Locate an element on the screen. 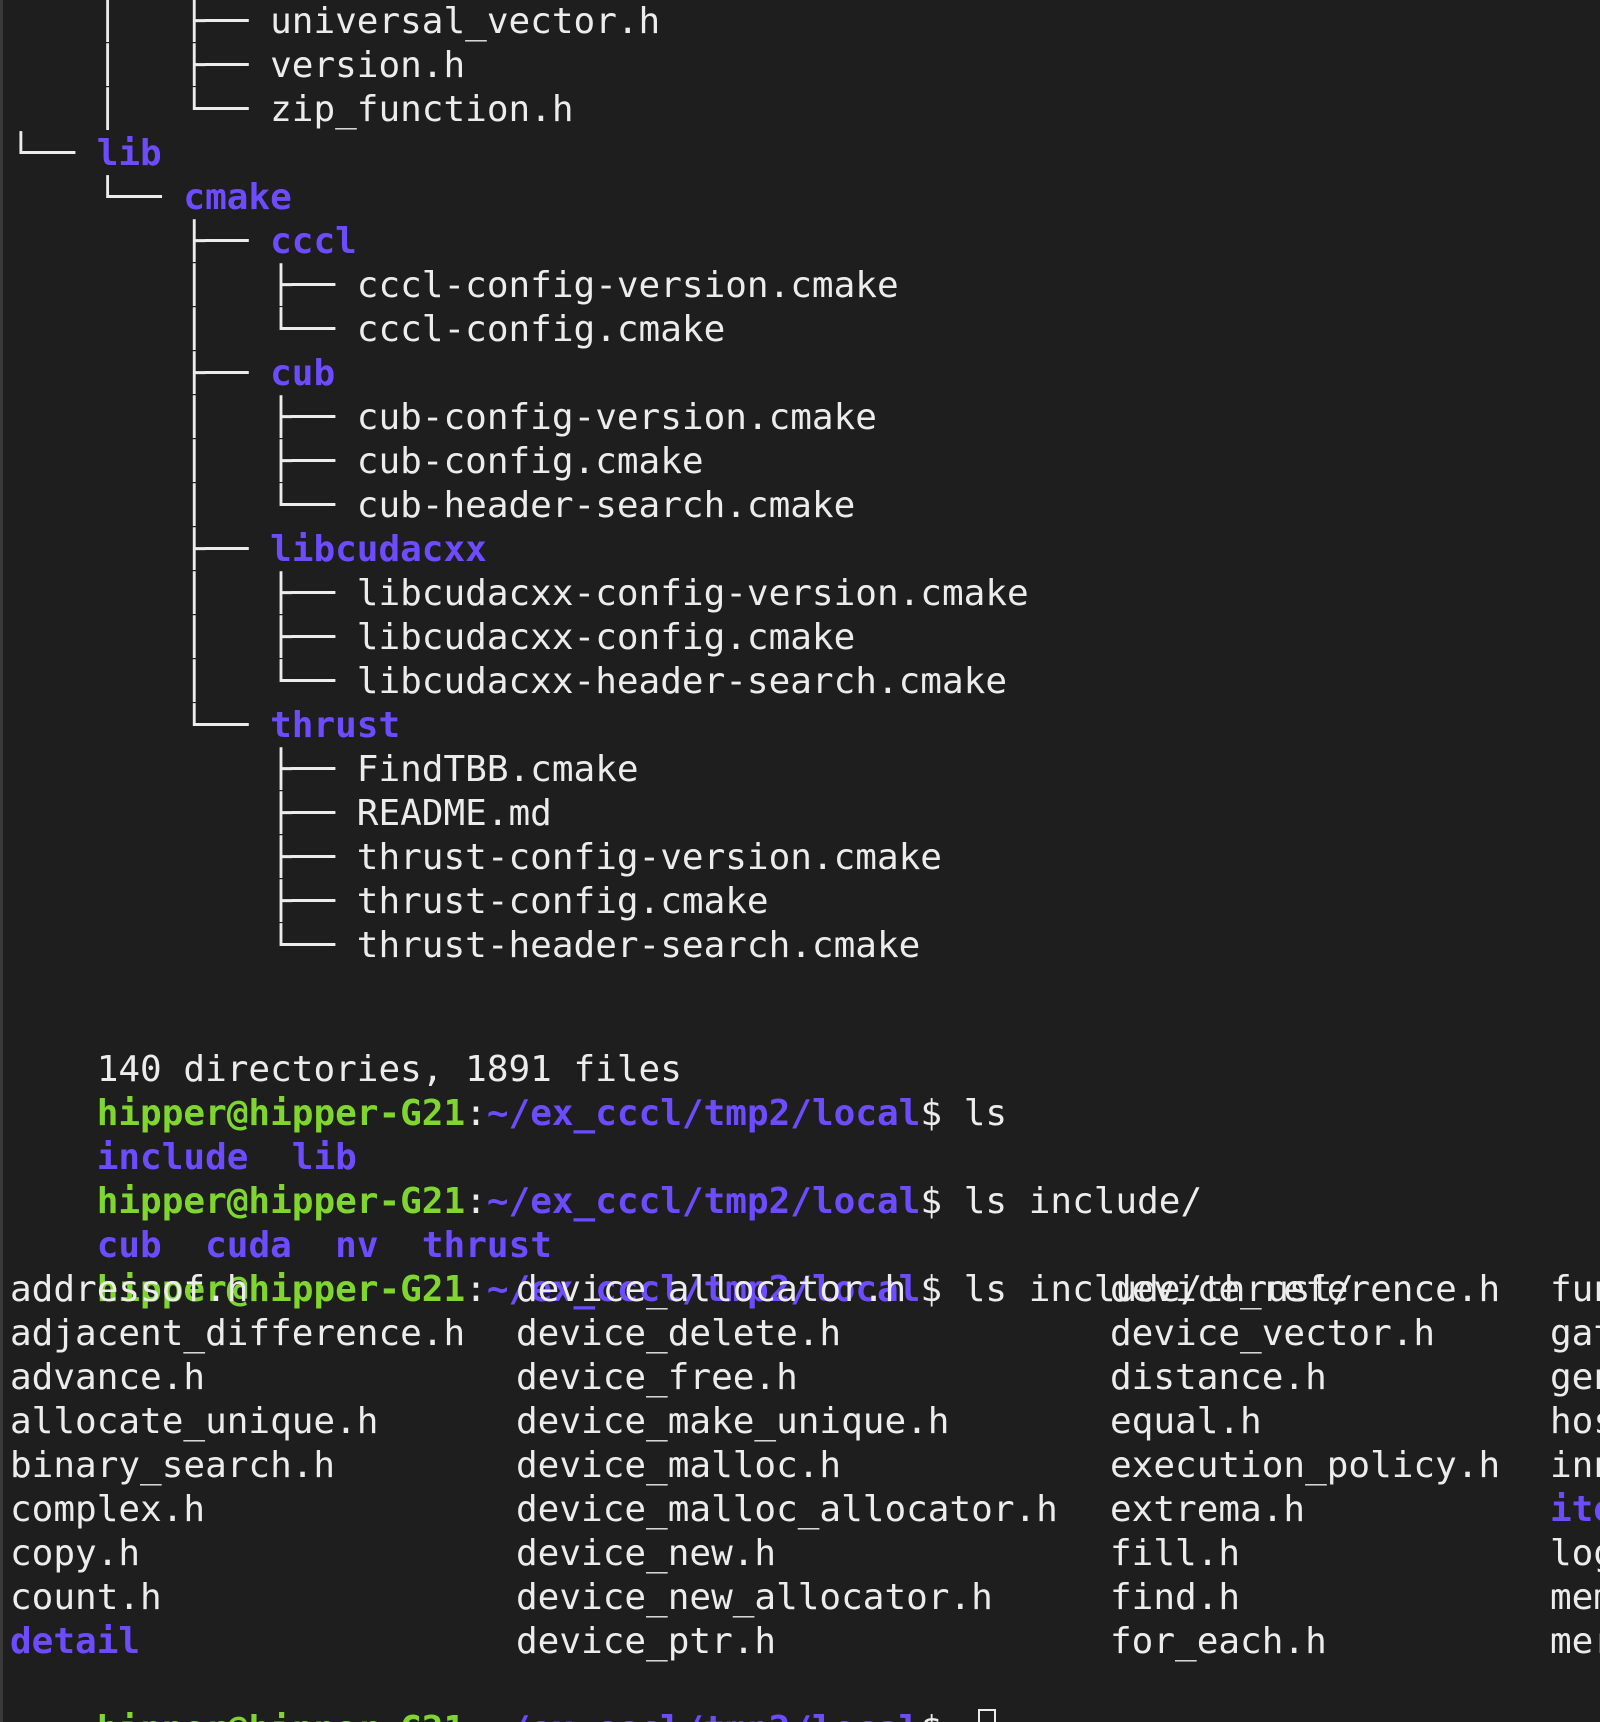 The width and height of the screenshot is (1600, 1722). listing-file: device_malloc_allocator.h is located at coordinates (787, 1509).